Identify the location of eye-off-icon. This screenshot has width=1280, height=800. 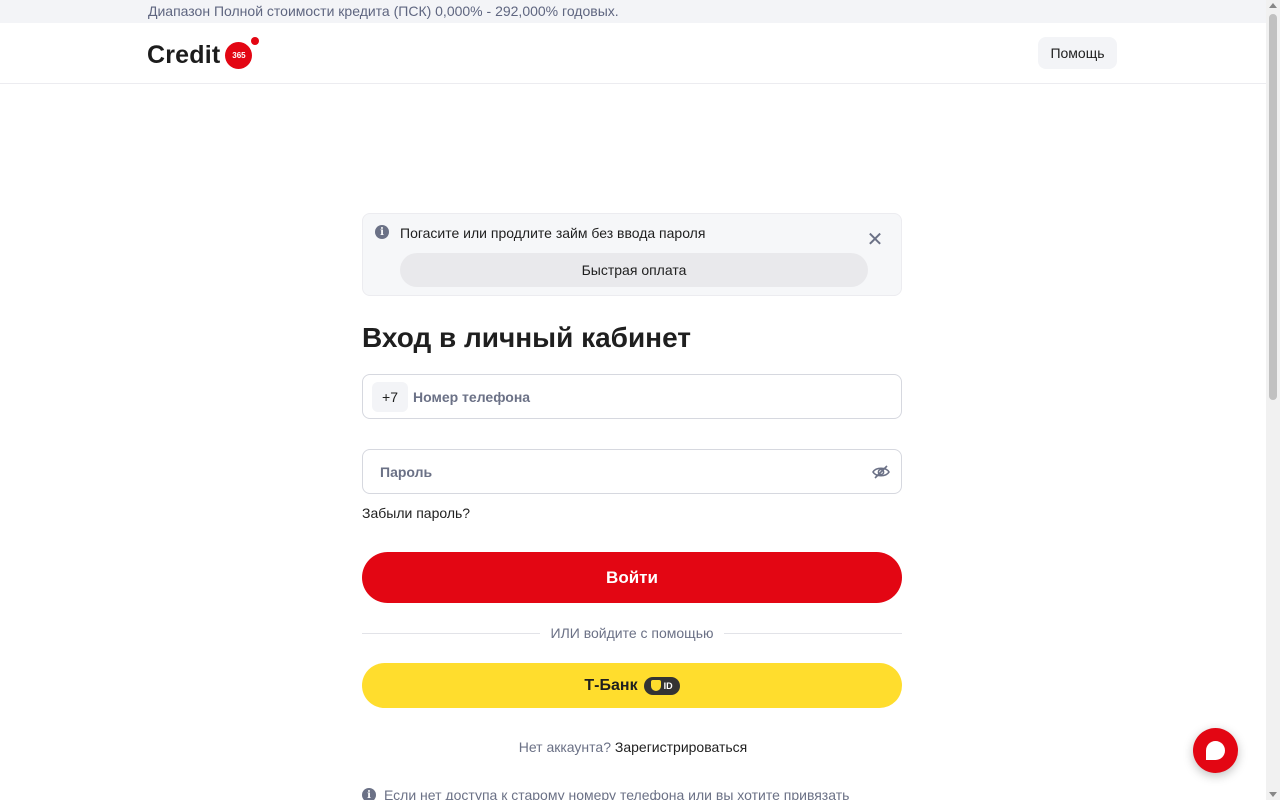
(881, 472).